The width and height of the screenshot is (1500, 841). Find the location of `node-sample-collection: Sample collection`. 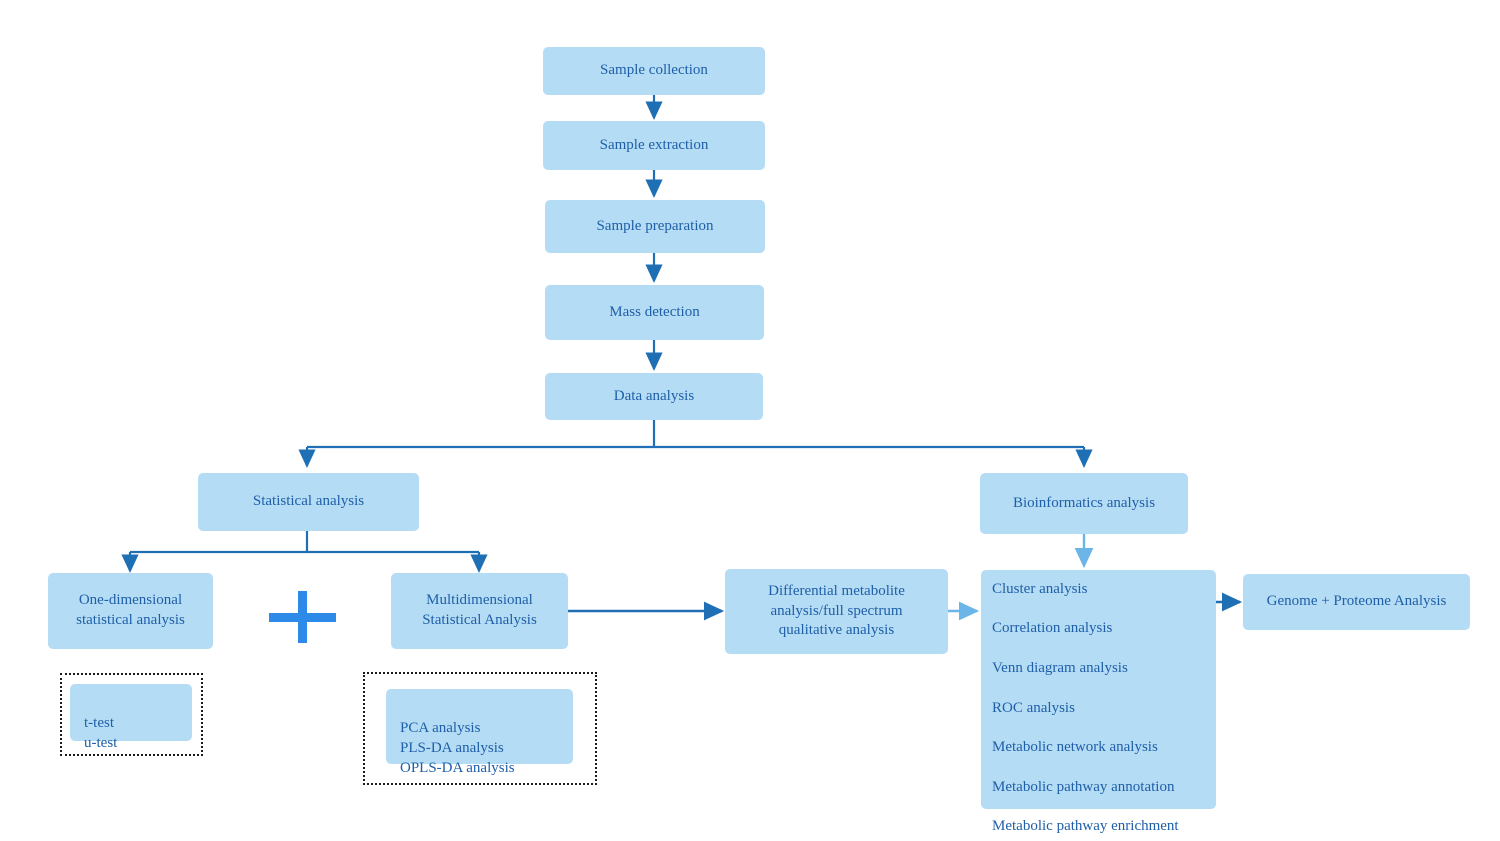

node-sample-collection: Sample collection is located at coordinates (654, 71).